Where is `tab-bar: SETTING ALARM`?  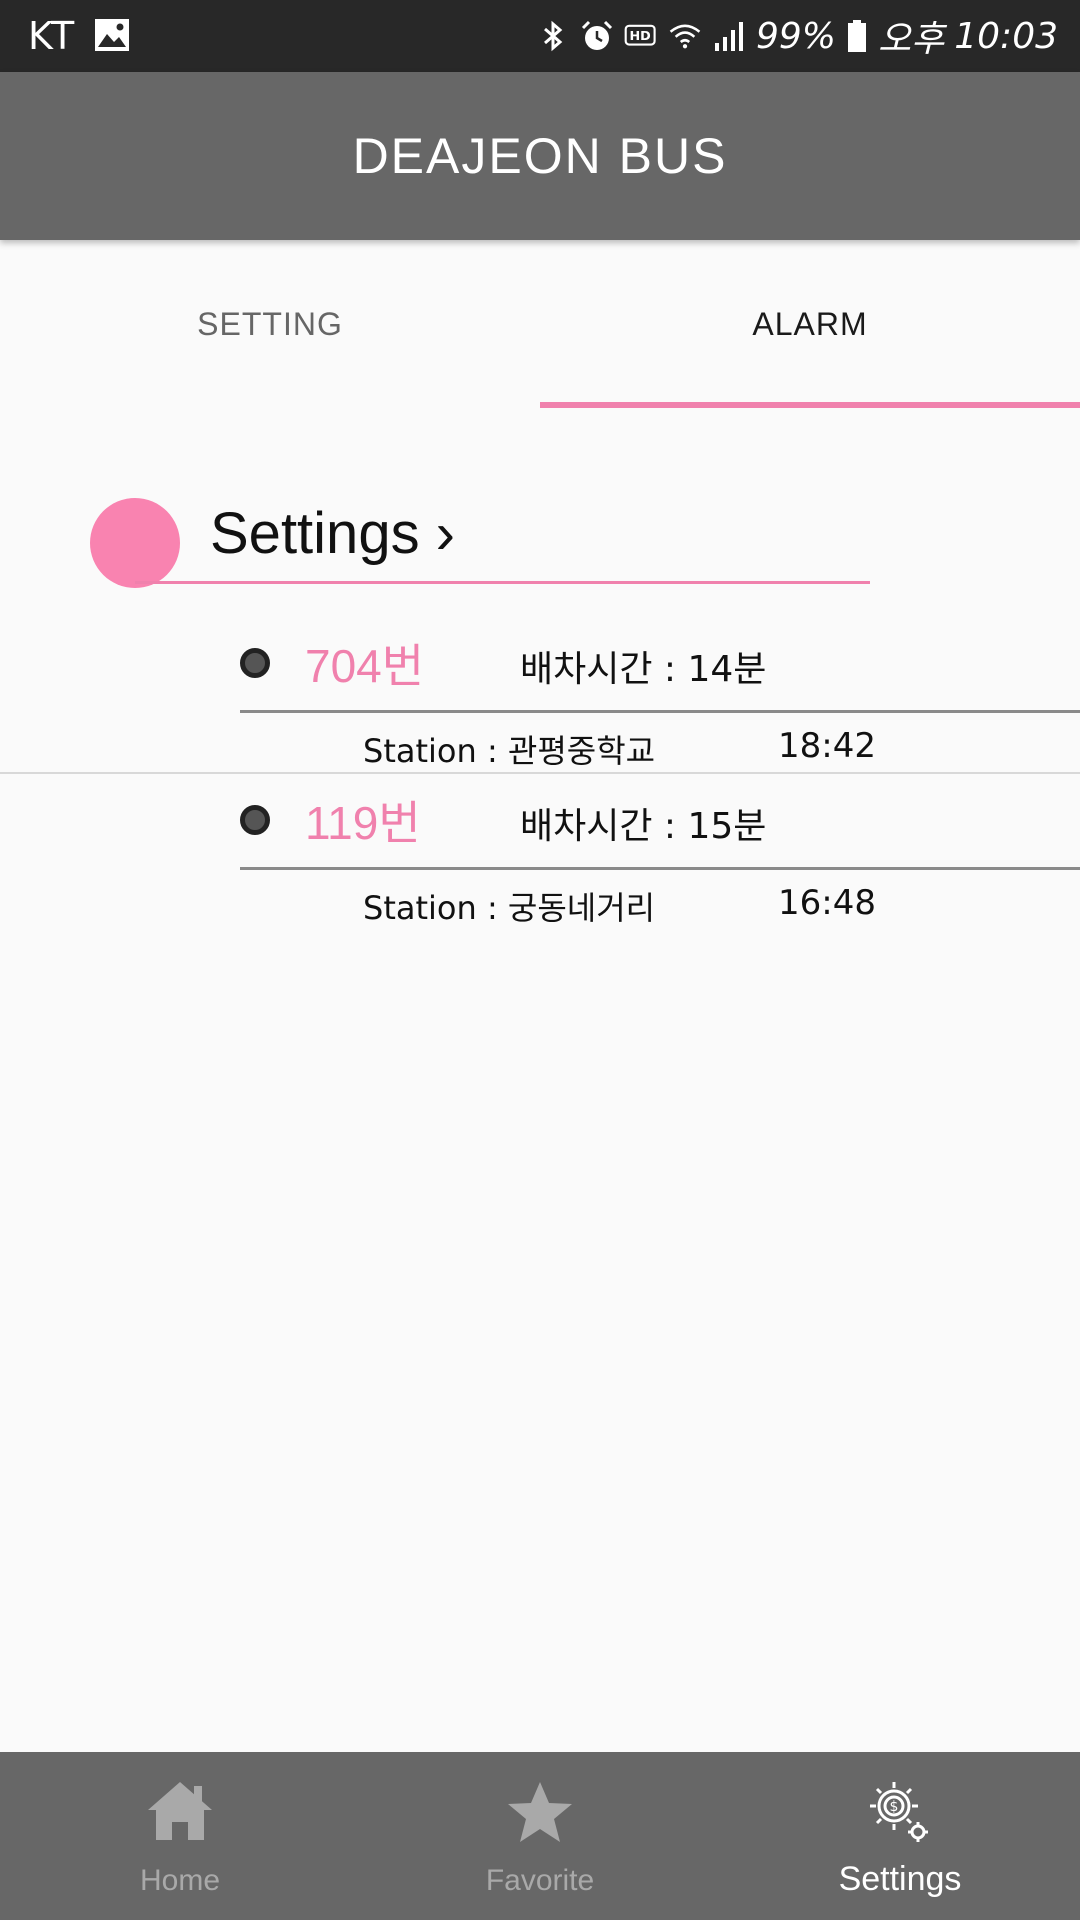
tab-bar: SETTING ALARM is located at coordinates (540, 324).